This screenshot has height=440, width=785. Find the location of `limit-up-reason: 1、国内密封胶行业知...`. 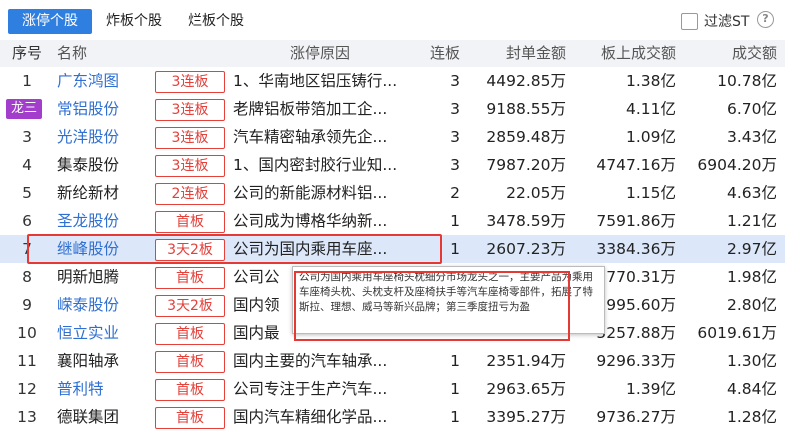

limit-up-reason: 1、国内密封胶行业知... is located at coordinates (323, 165).